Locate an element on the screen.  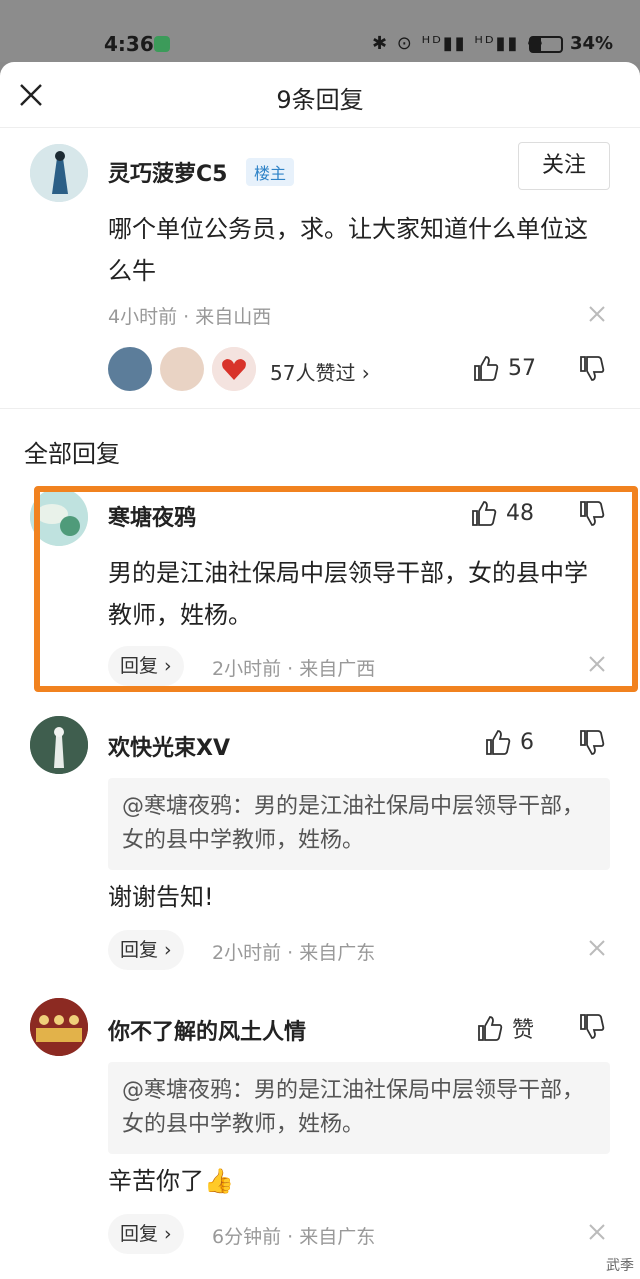
status-time: 4:36 is located at coordinates (129, 44).